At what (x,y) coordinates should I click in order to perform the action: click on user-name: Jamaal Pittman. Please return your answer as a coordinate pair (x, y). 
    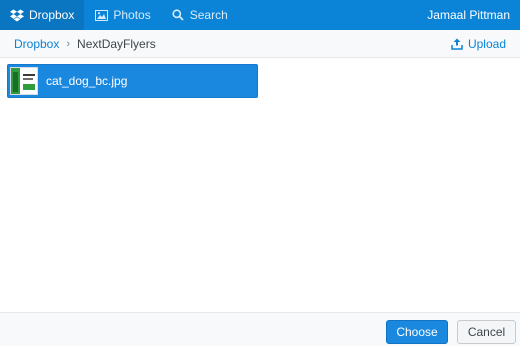
    Looking at the image, I should click on (473, 15).